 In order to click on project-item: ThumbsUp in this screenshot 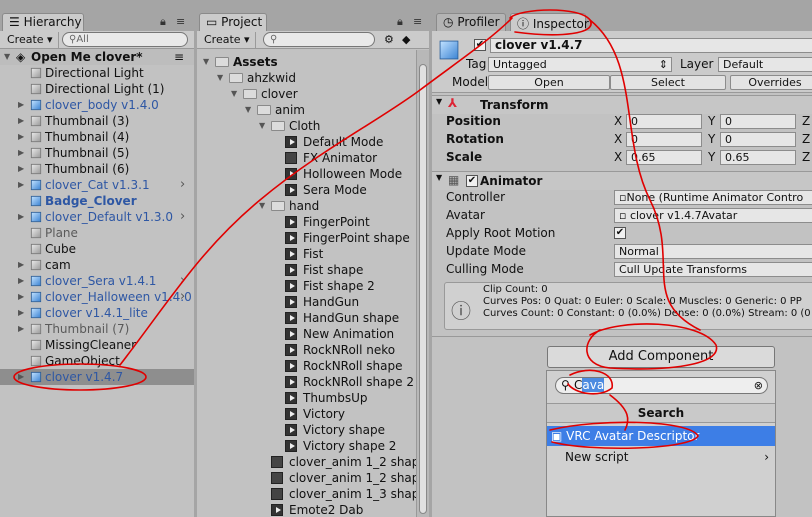, I will do `click(313, 398)`.